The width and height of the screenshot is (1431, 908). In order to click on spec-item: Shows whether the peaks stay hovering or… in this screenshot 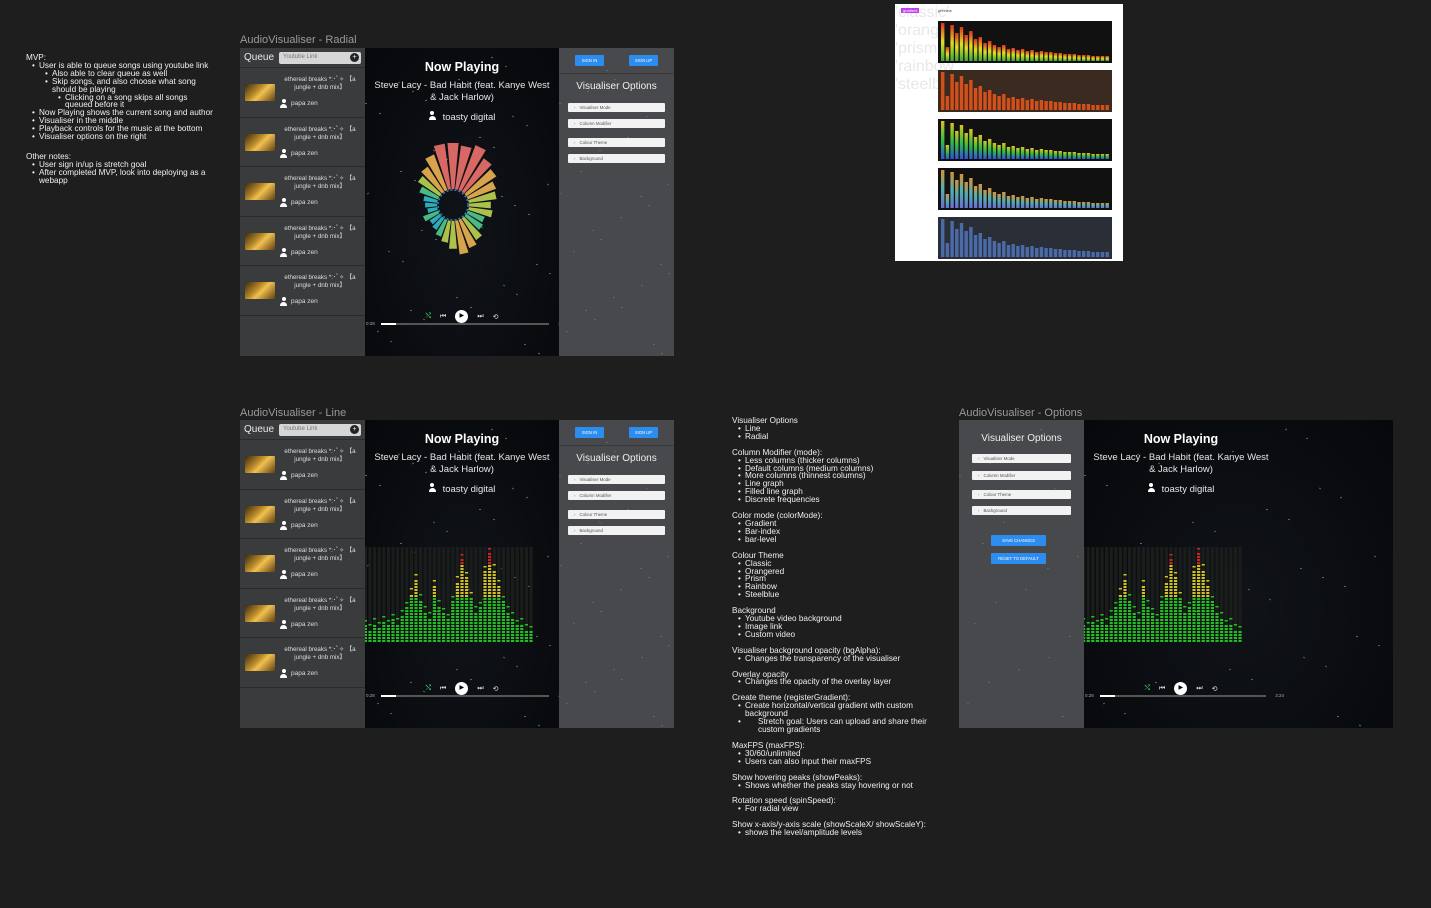, I will do `click(842, 785)`.